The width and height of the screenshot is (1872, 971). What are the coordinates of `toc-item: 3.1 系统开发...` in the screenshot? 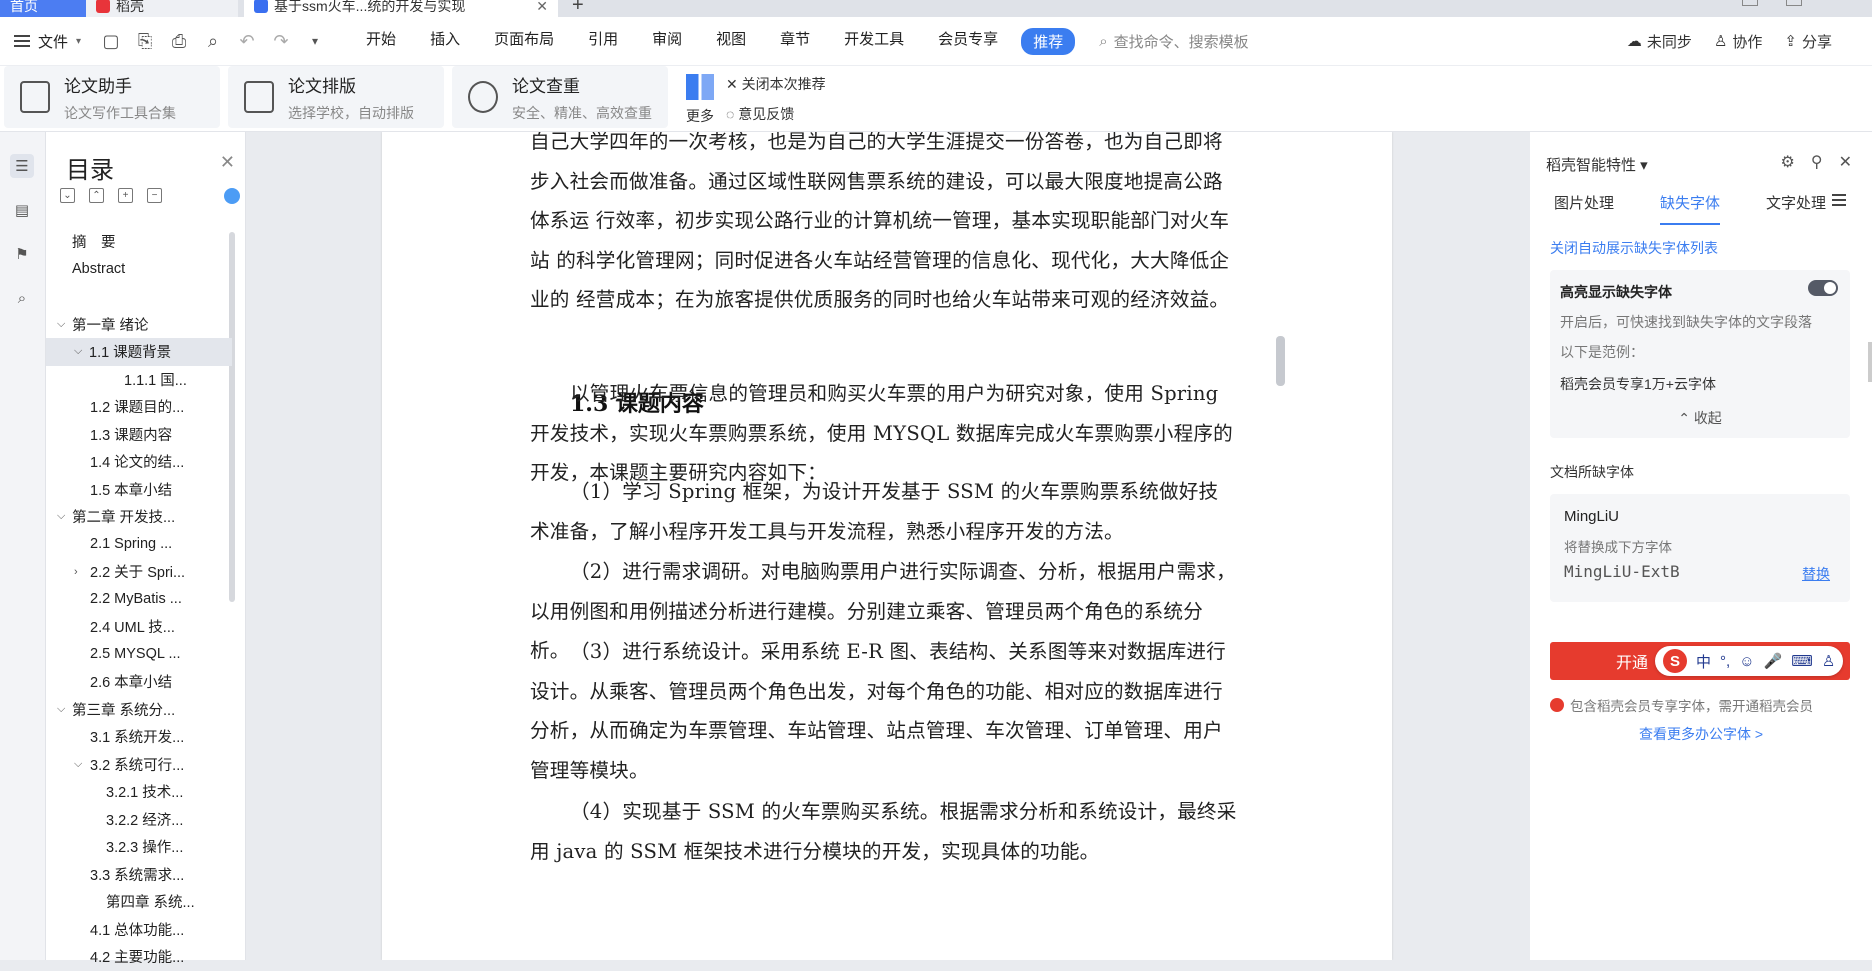 It's located at (139, 737).